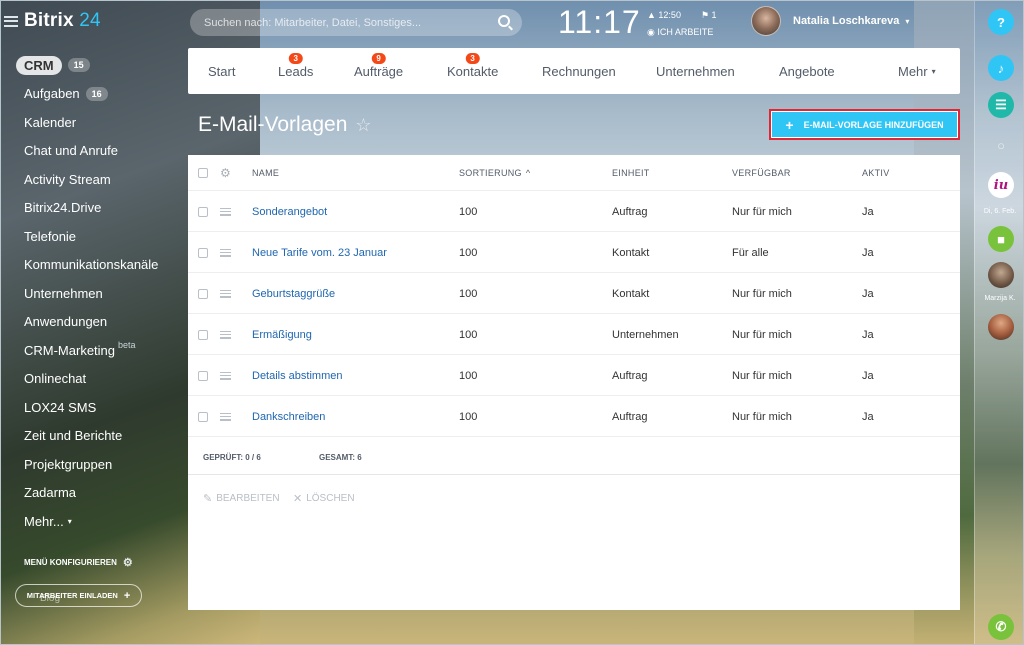  What do you see at coordinates (579, 71) in the screenshot?
I see `tab-rechnungen: Rechnungen` at bounding box center [579, 71].